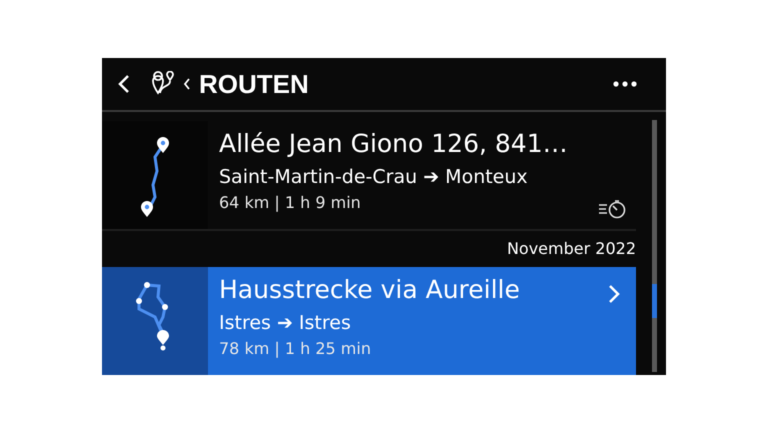  Describe the element at coordinates (290, 203) in the screenshot. I see `route-stats: 64 km | 1 h 9 min` at that location.